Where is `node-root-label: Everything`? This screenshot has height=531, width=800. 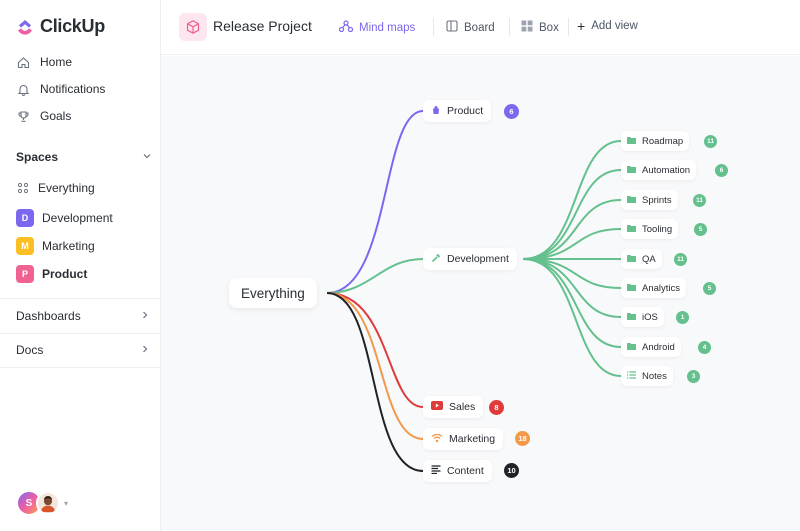
node-root-label: Everything is located at coordinates (273, 293).